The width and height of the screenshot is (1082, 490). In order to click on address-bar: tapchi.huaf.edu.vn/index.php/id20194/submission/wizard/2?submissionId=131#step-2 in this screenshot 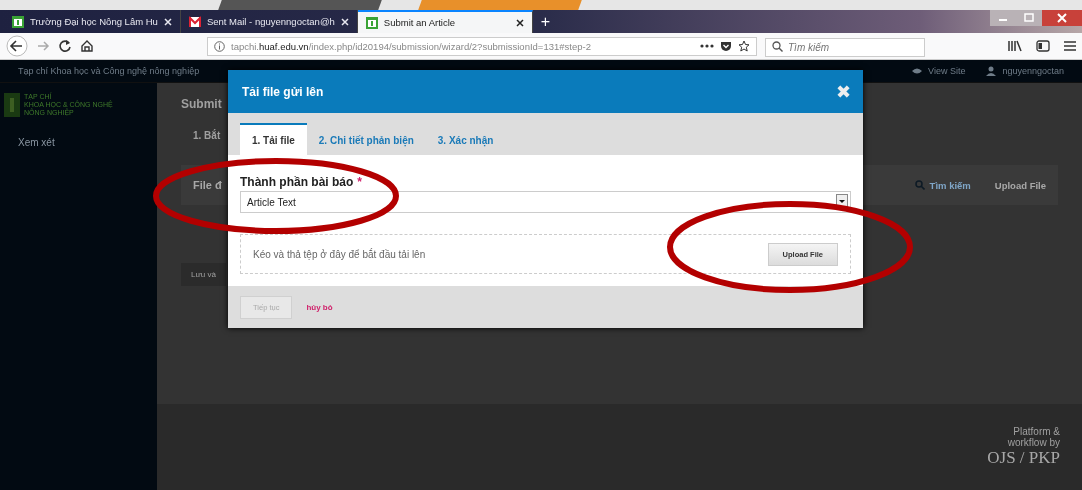, I will do `click(482, 46)`.